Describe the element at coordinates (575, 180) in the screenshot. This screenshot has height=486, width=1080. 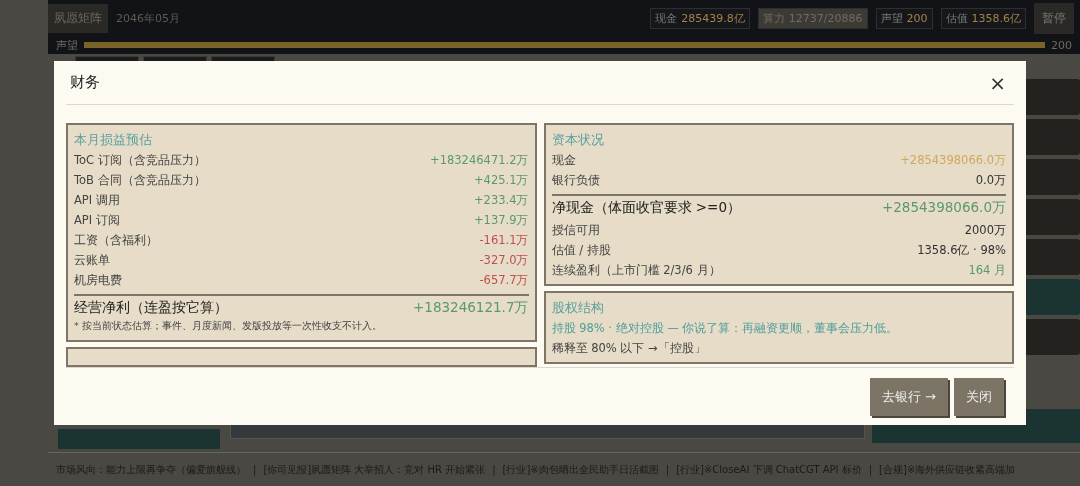
I see `row-label: 银行负债` at that location.